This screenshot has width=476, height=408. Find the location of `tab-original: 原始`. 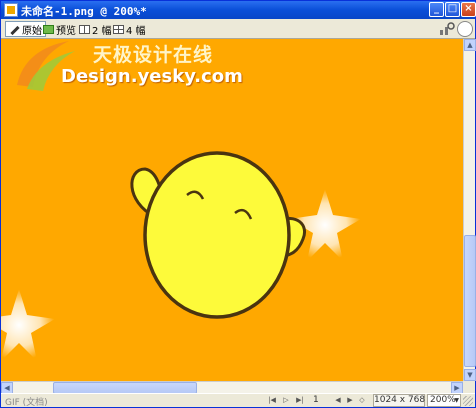

tab-original: 原始 is located at coordinates (25, 29).